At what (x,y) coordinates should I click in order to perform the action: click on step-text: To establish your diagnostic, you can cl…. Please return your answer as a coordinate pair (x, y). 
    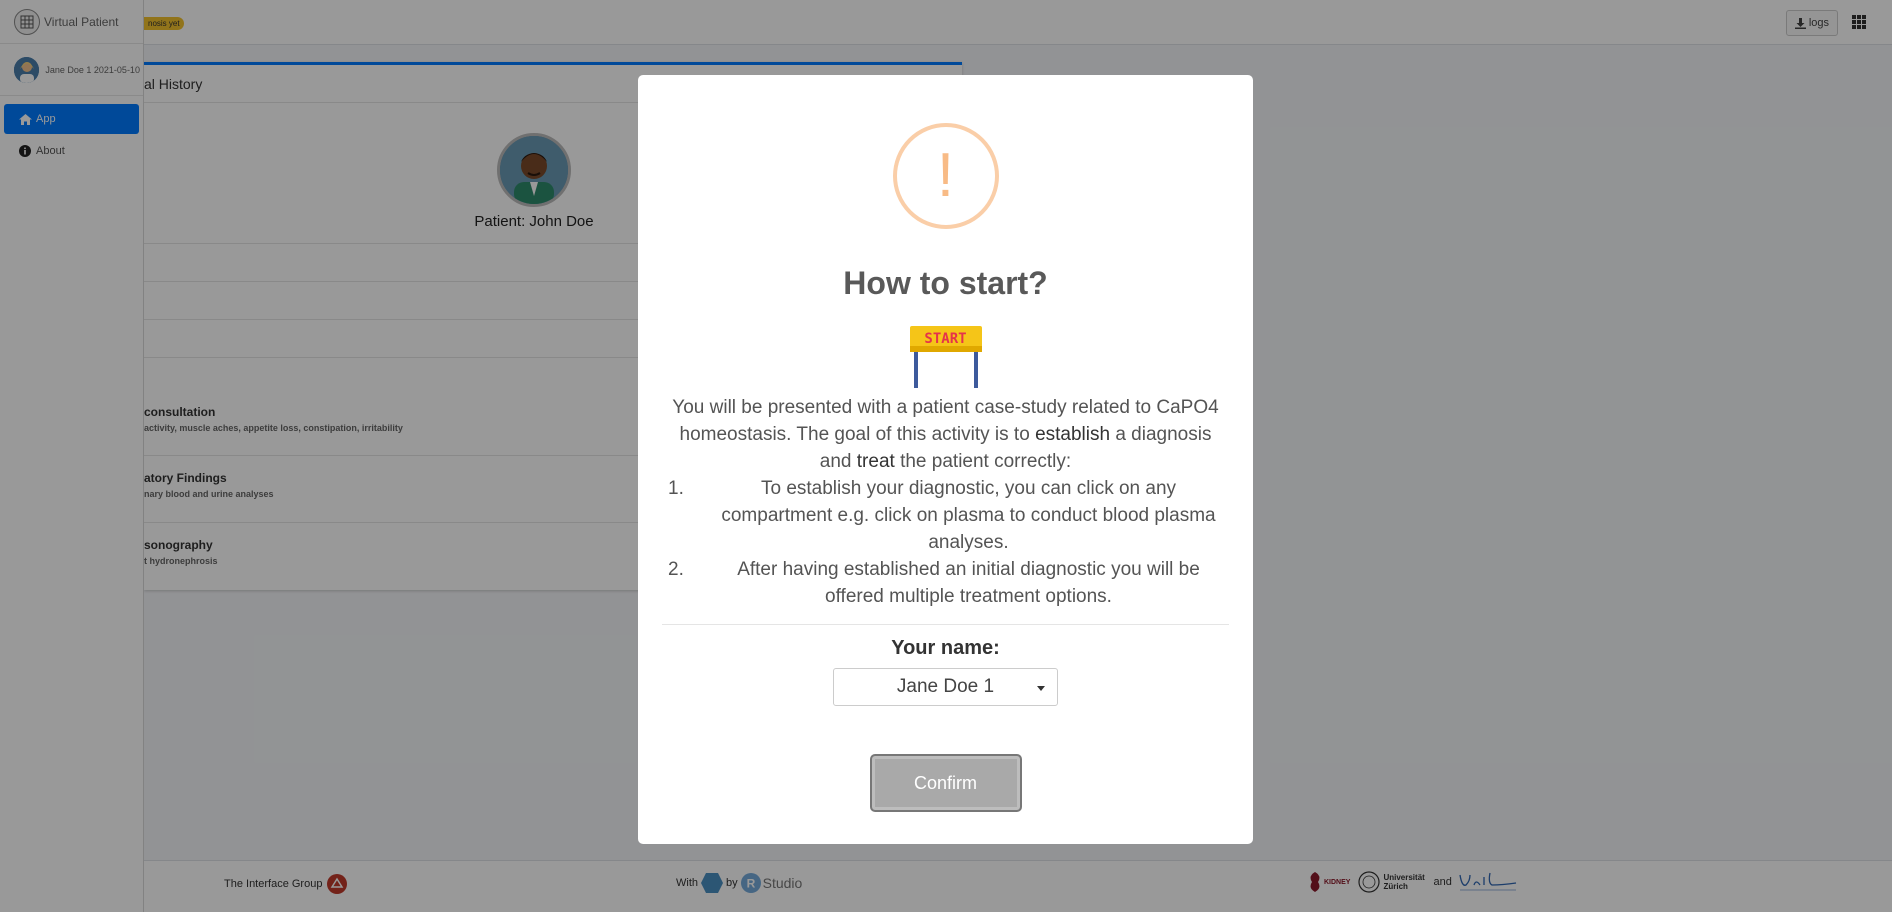
    Looking at the image, I should click on (968, 515).